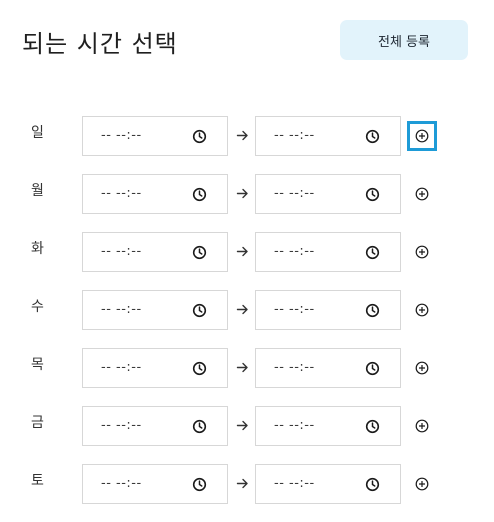 The width and height of the screenshot is (494, 522). I want to click on day-label: 월, so click(37, 191).